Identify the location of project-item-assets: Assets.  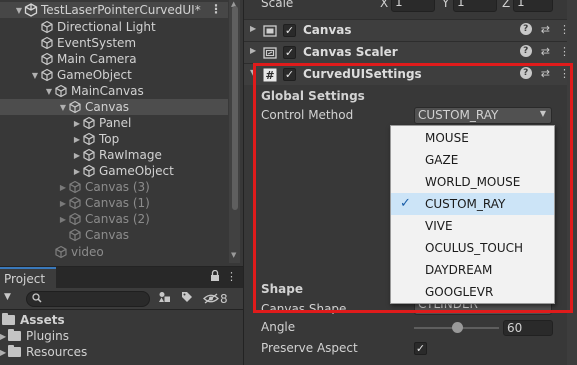
(33, 320).